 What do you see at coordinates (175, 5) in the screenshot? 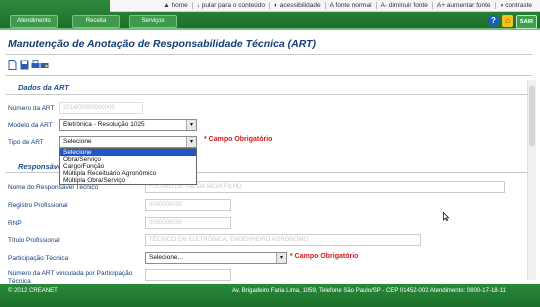
I see `util-home-link: ▲ home` at bounding box center [175, 5].